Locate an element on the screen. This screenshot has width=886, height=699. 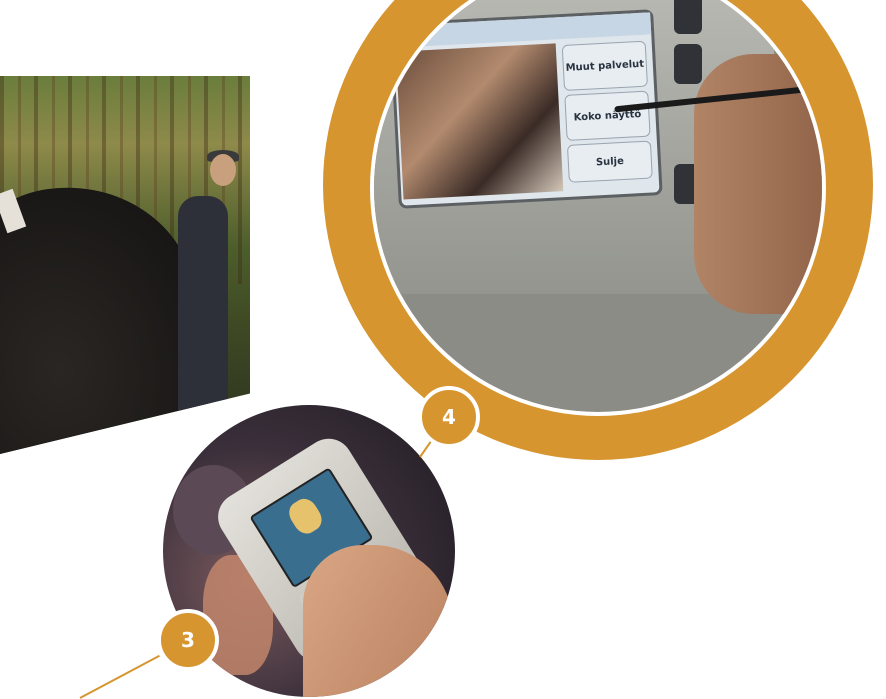
hand-holding-phone is located at coordinates (378, 621).